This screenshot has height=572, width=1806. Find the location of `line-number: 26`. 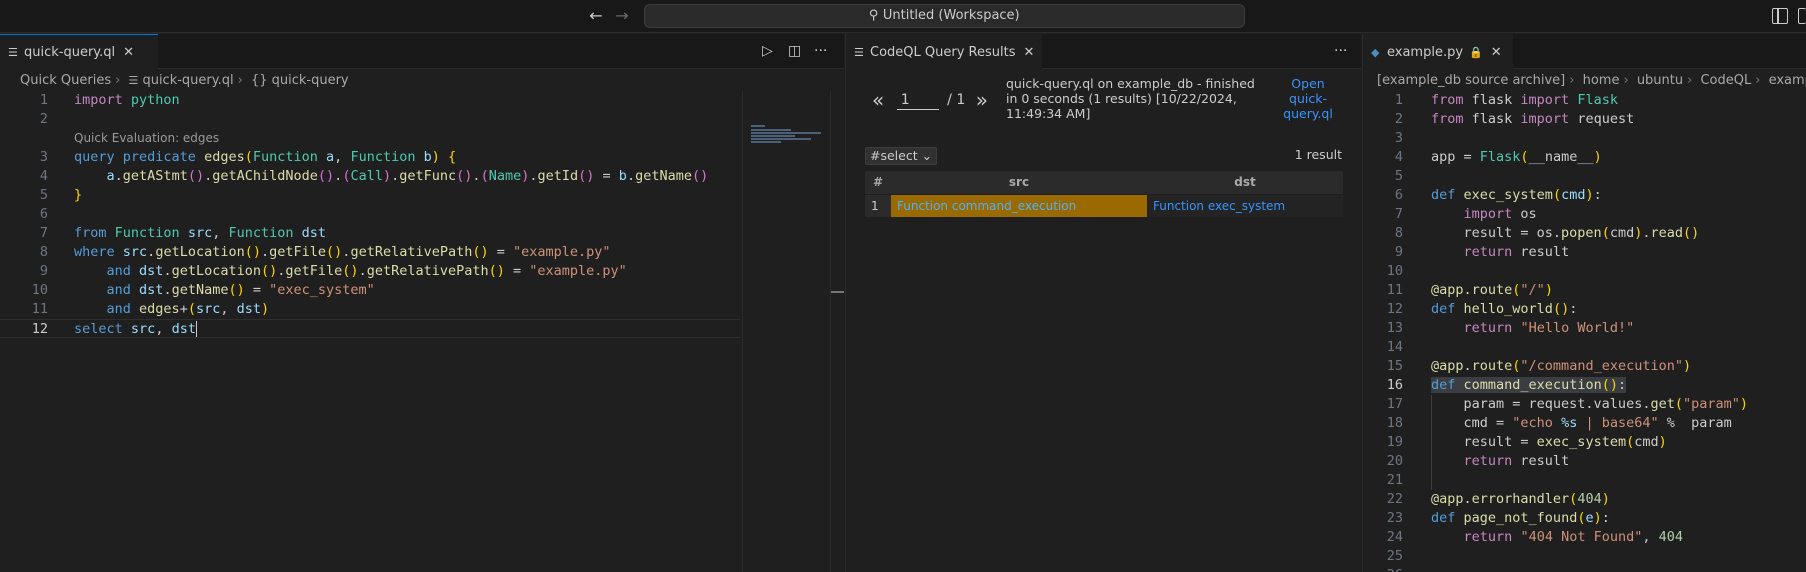

line-number: 26 is located at coordinates (1383, 569).